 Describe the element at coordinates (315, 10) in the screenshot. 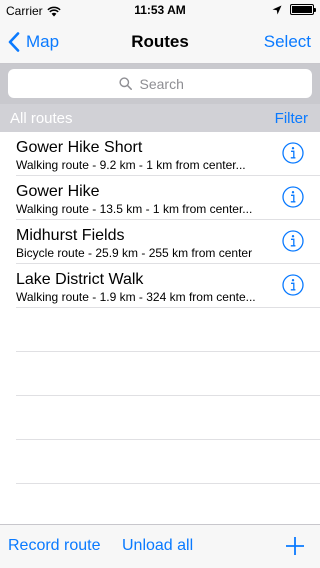

I see `battery-tip` at that location.